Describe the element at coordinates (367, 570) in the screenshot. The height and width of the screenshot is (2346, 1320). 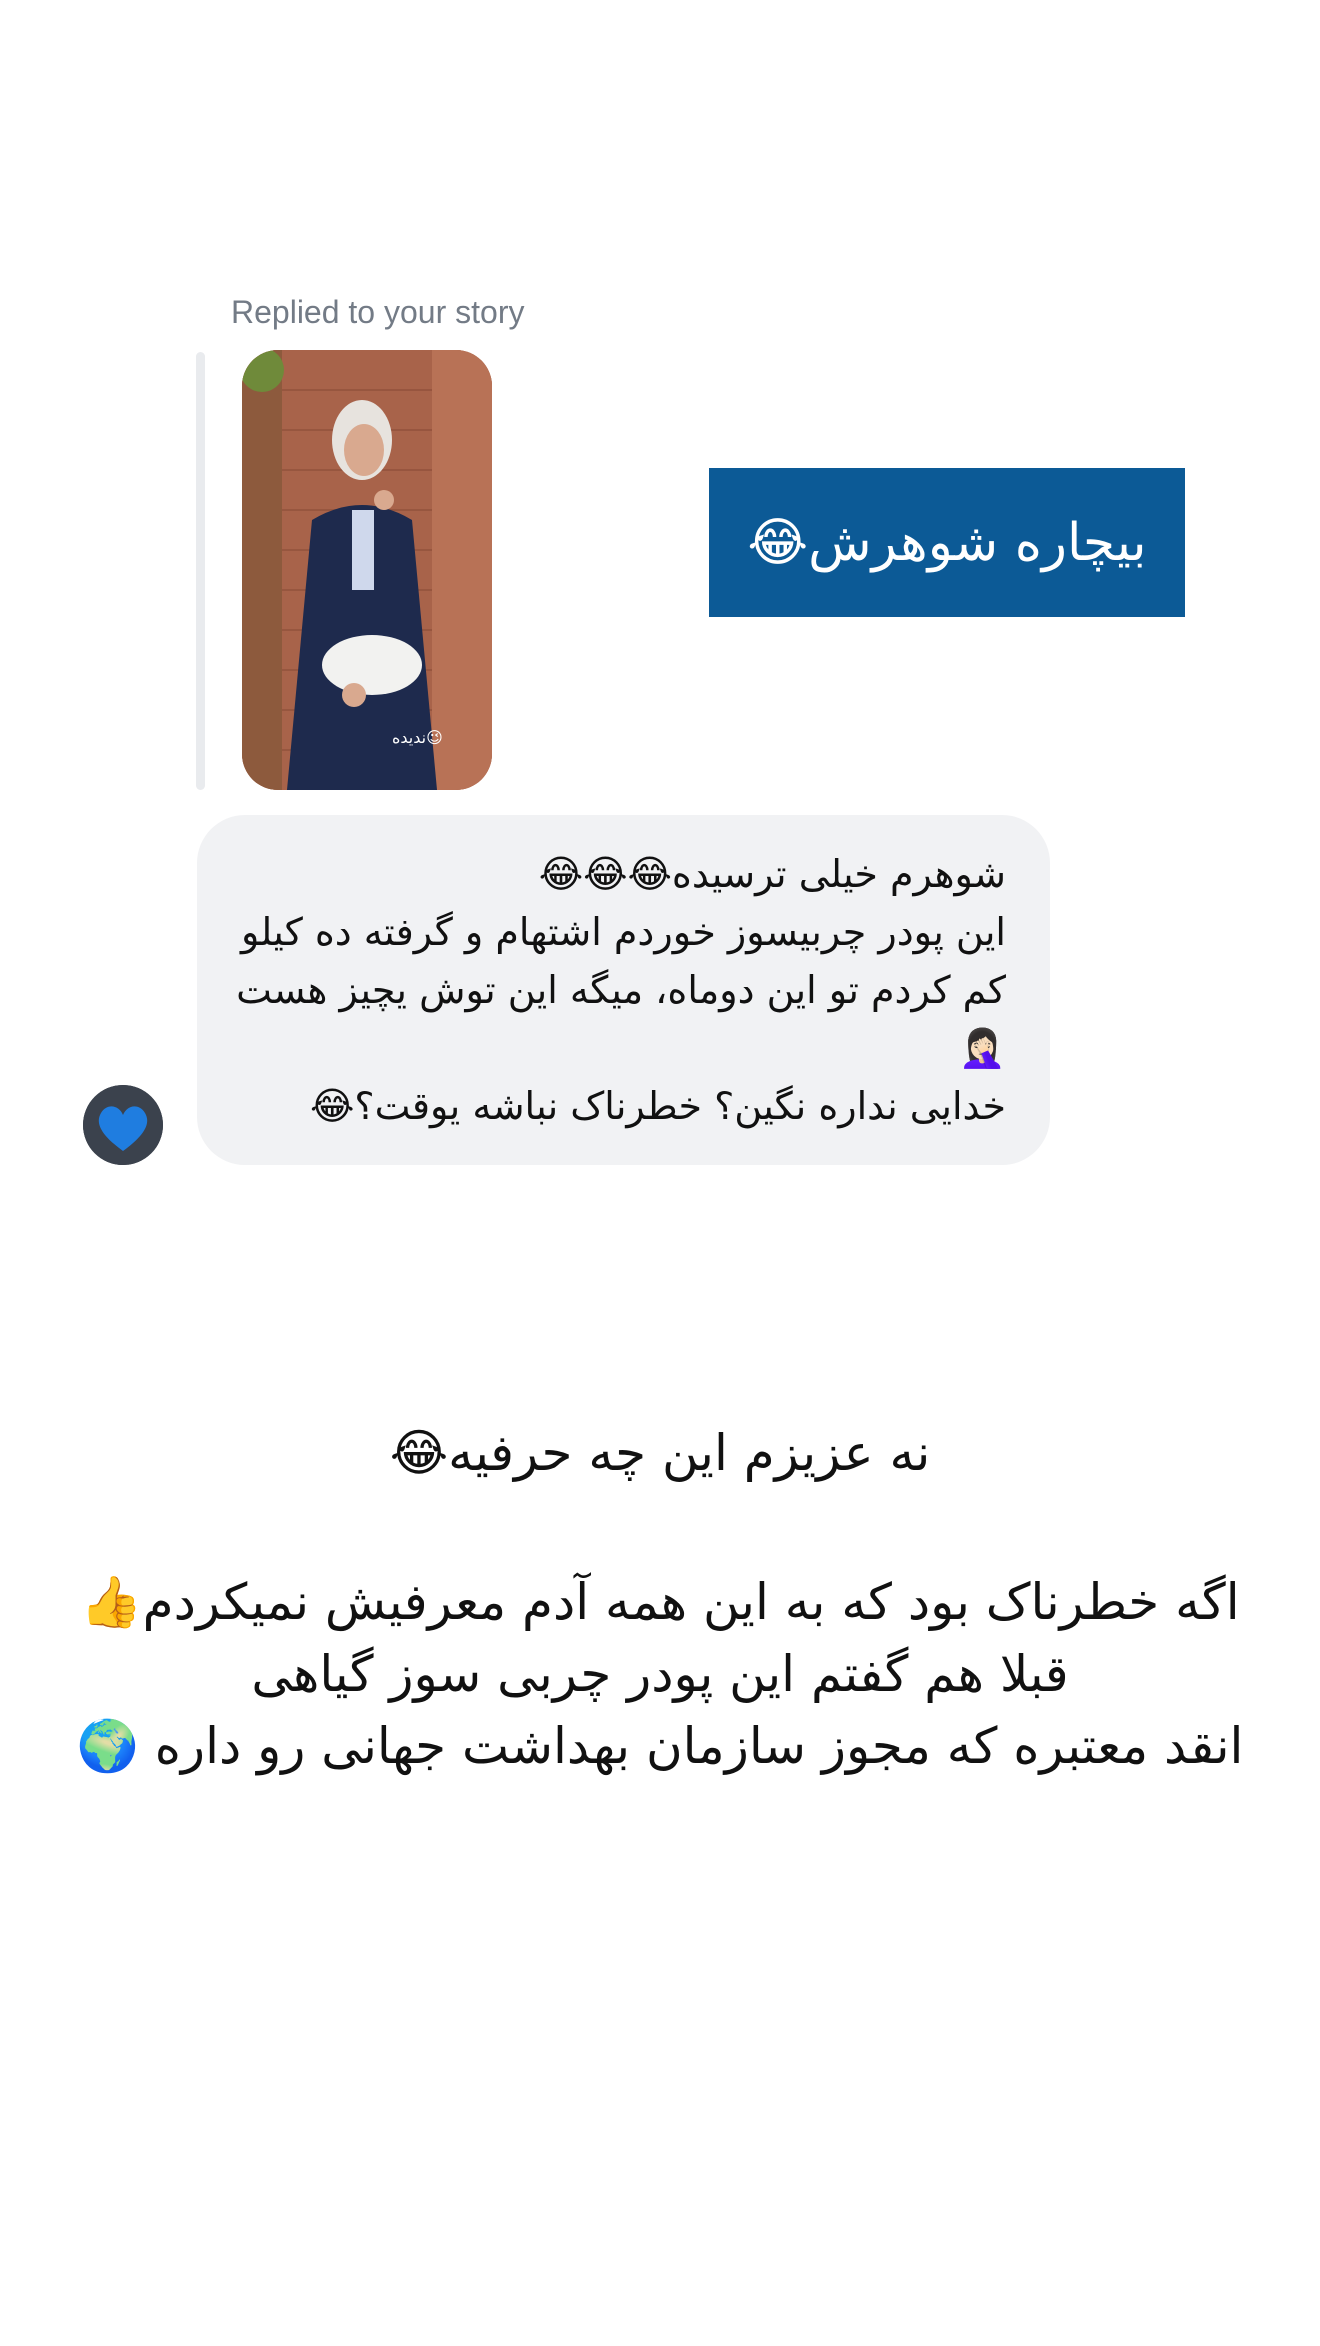
I see `story-thumbnail: 😉ندیده` at that location.